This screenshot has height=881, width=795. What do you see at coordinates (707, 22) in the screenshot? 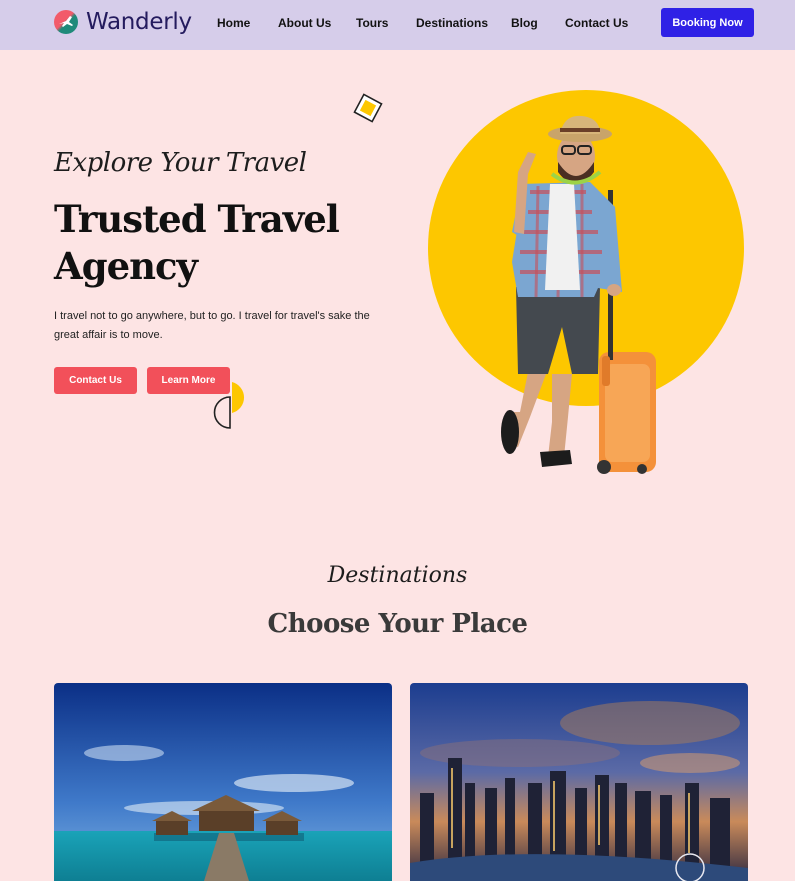
I see `booking-now-button: Booking Now` at bounding box center [707, 22].